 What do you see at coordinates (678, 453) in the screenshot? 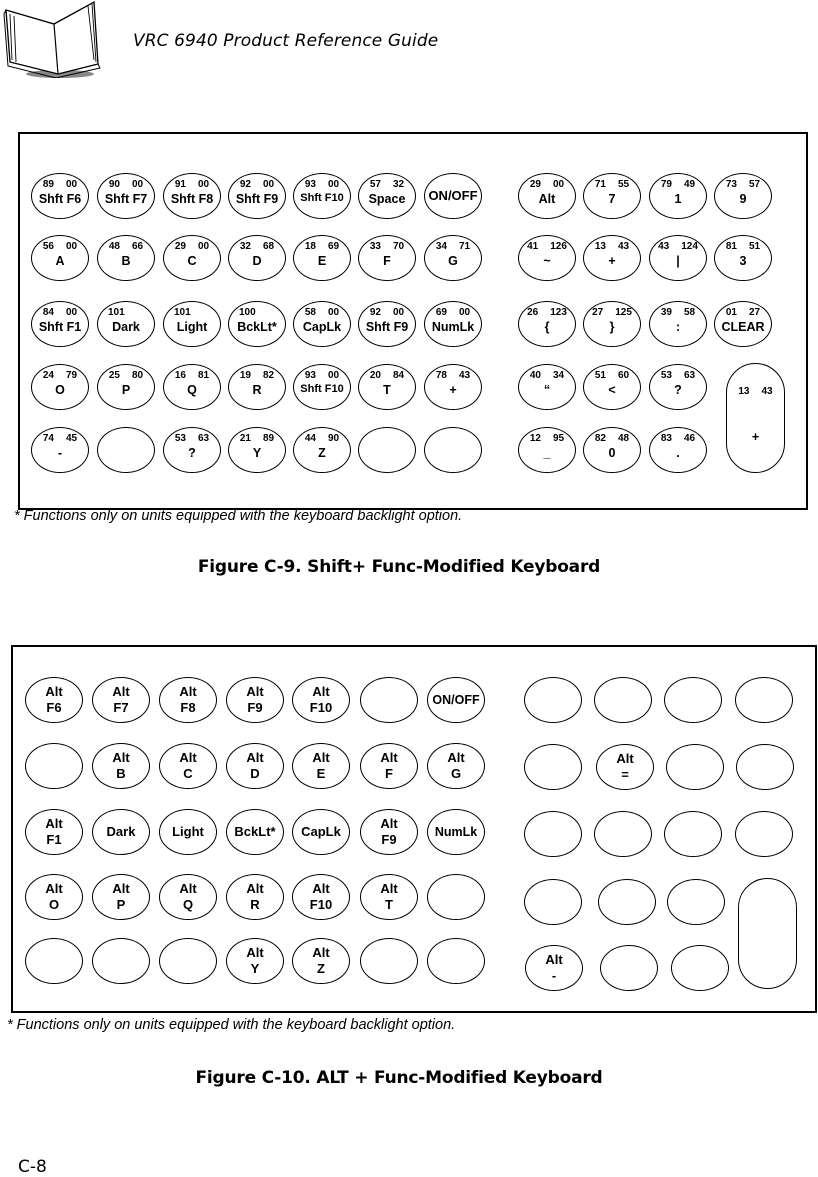
I see `key-label: .` at bounding box center [678, 453].